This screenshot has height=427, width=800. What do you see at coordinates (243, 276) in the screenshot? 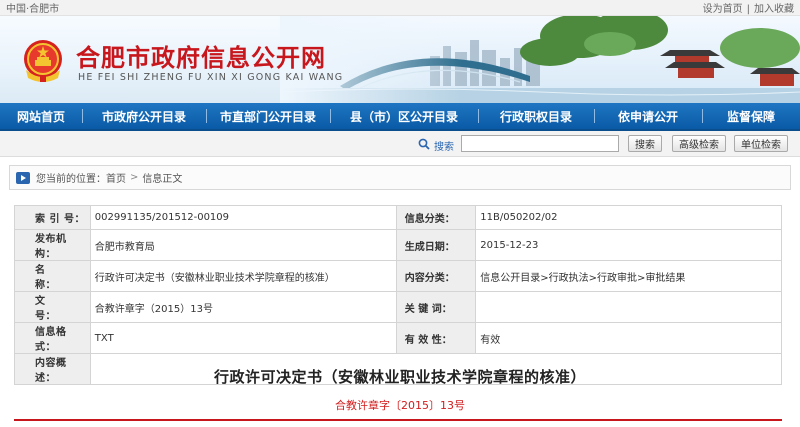
I see `name-value: 行政许可决定书（安徽林业职业技术学院章程的核准）` at bounding box center [243, 276].